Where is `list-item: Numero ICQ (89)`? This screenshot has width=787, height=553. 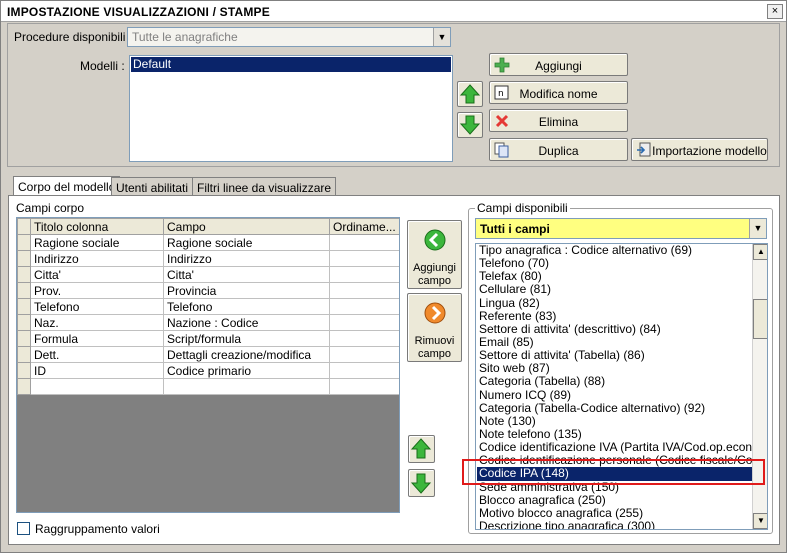 list-item: Numero ICQ (89) is located at coordinates (614, 395).